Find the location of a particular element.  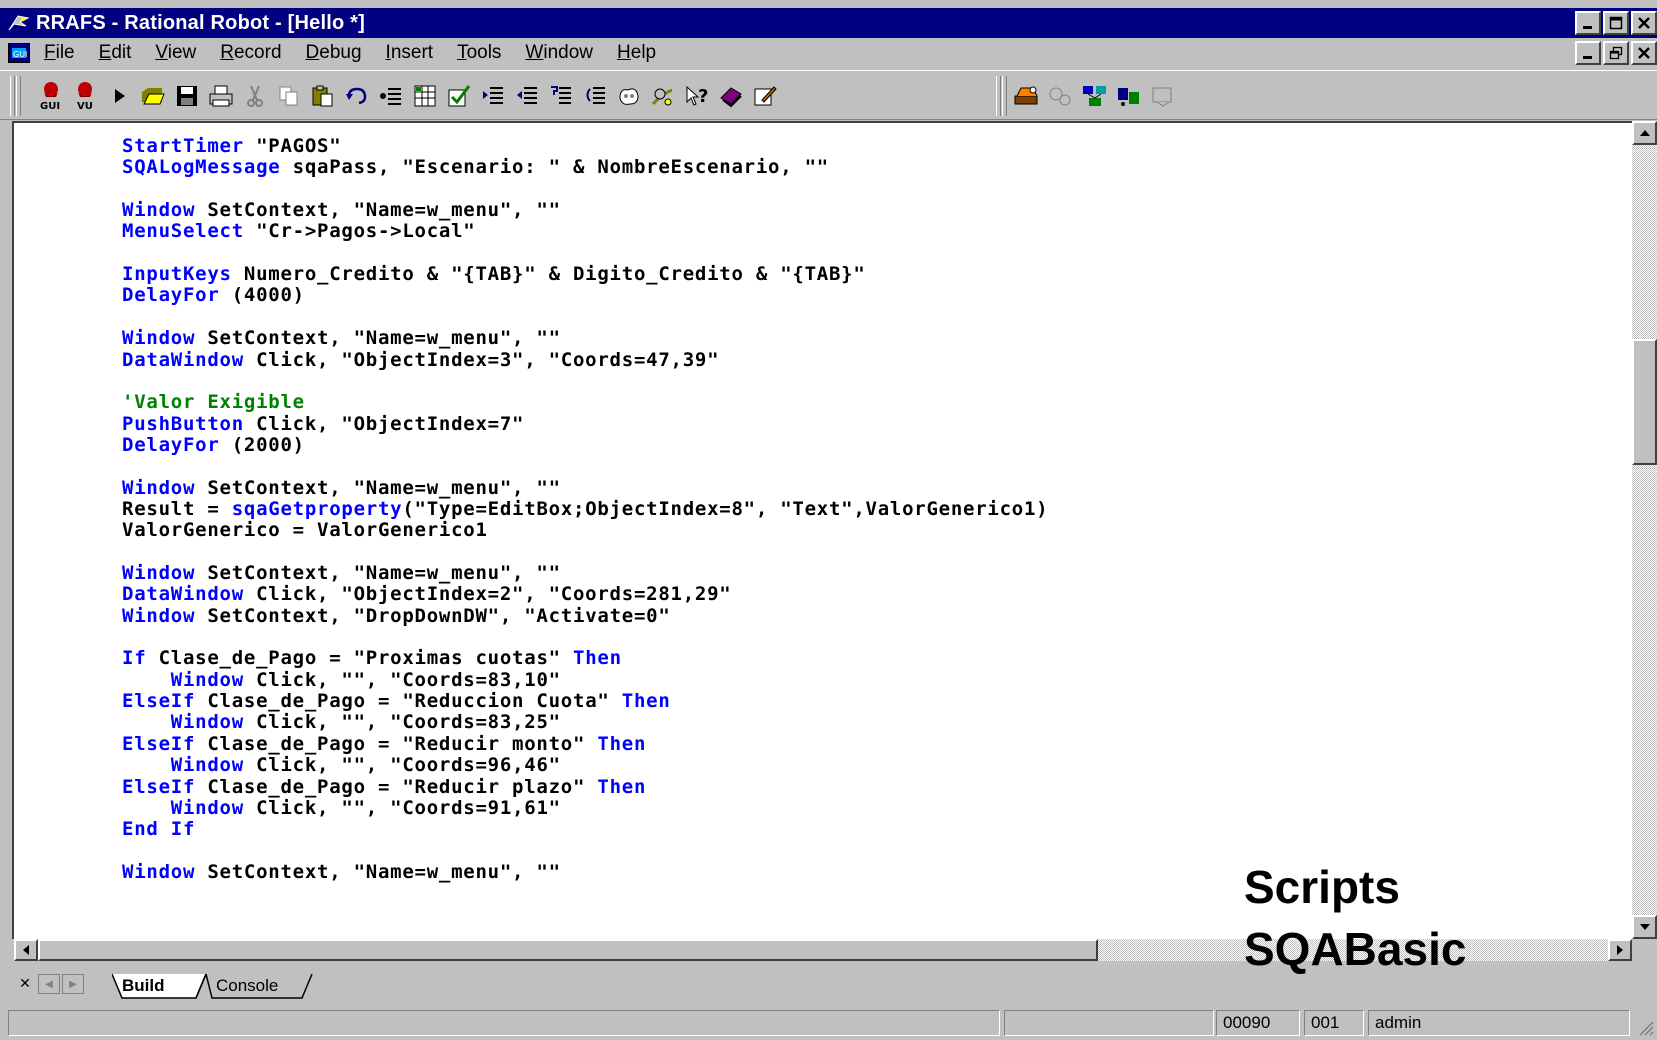

context-help-icon: ? is located at coordinates (697, 96).